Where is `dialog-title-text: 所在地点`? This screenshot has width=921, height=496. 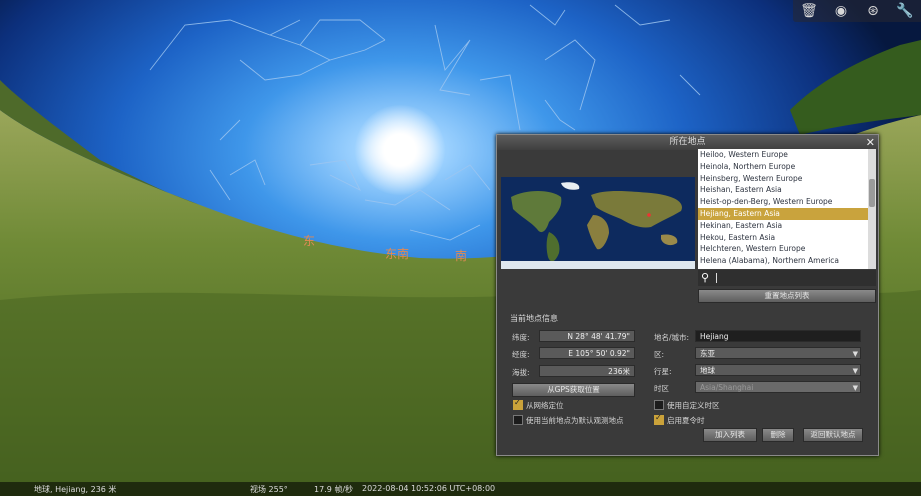 dialog-title-text: 所在地点 is located at coordinates (687, 142).